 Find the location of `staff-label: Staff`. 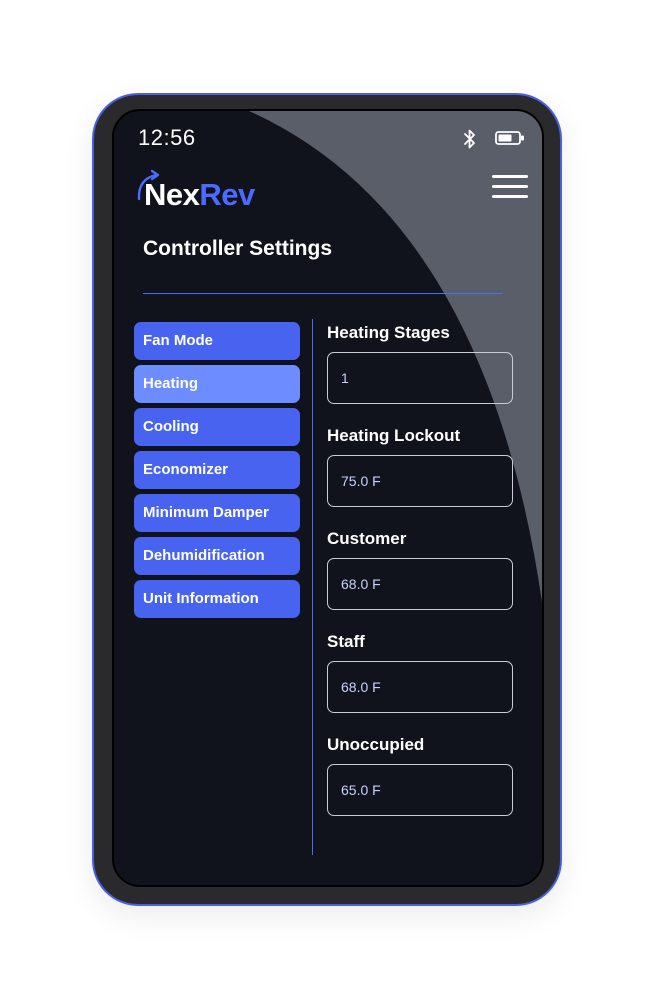

staff-label: Staff is located at coordinates (346, 641).